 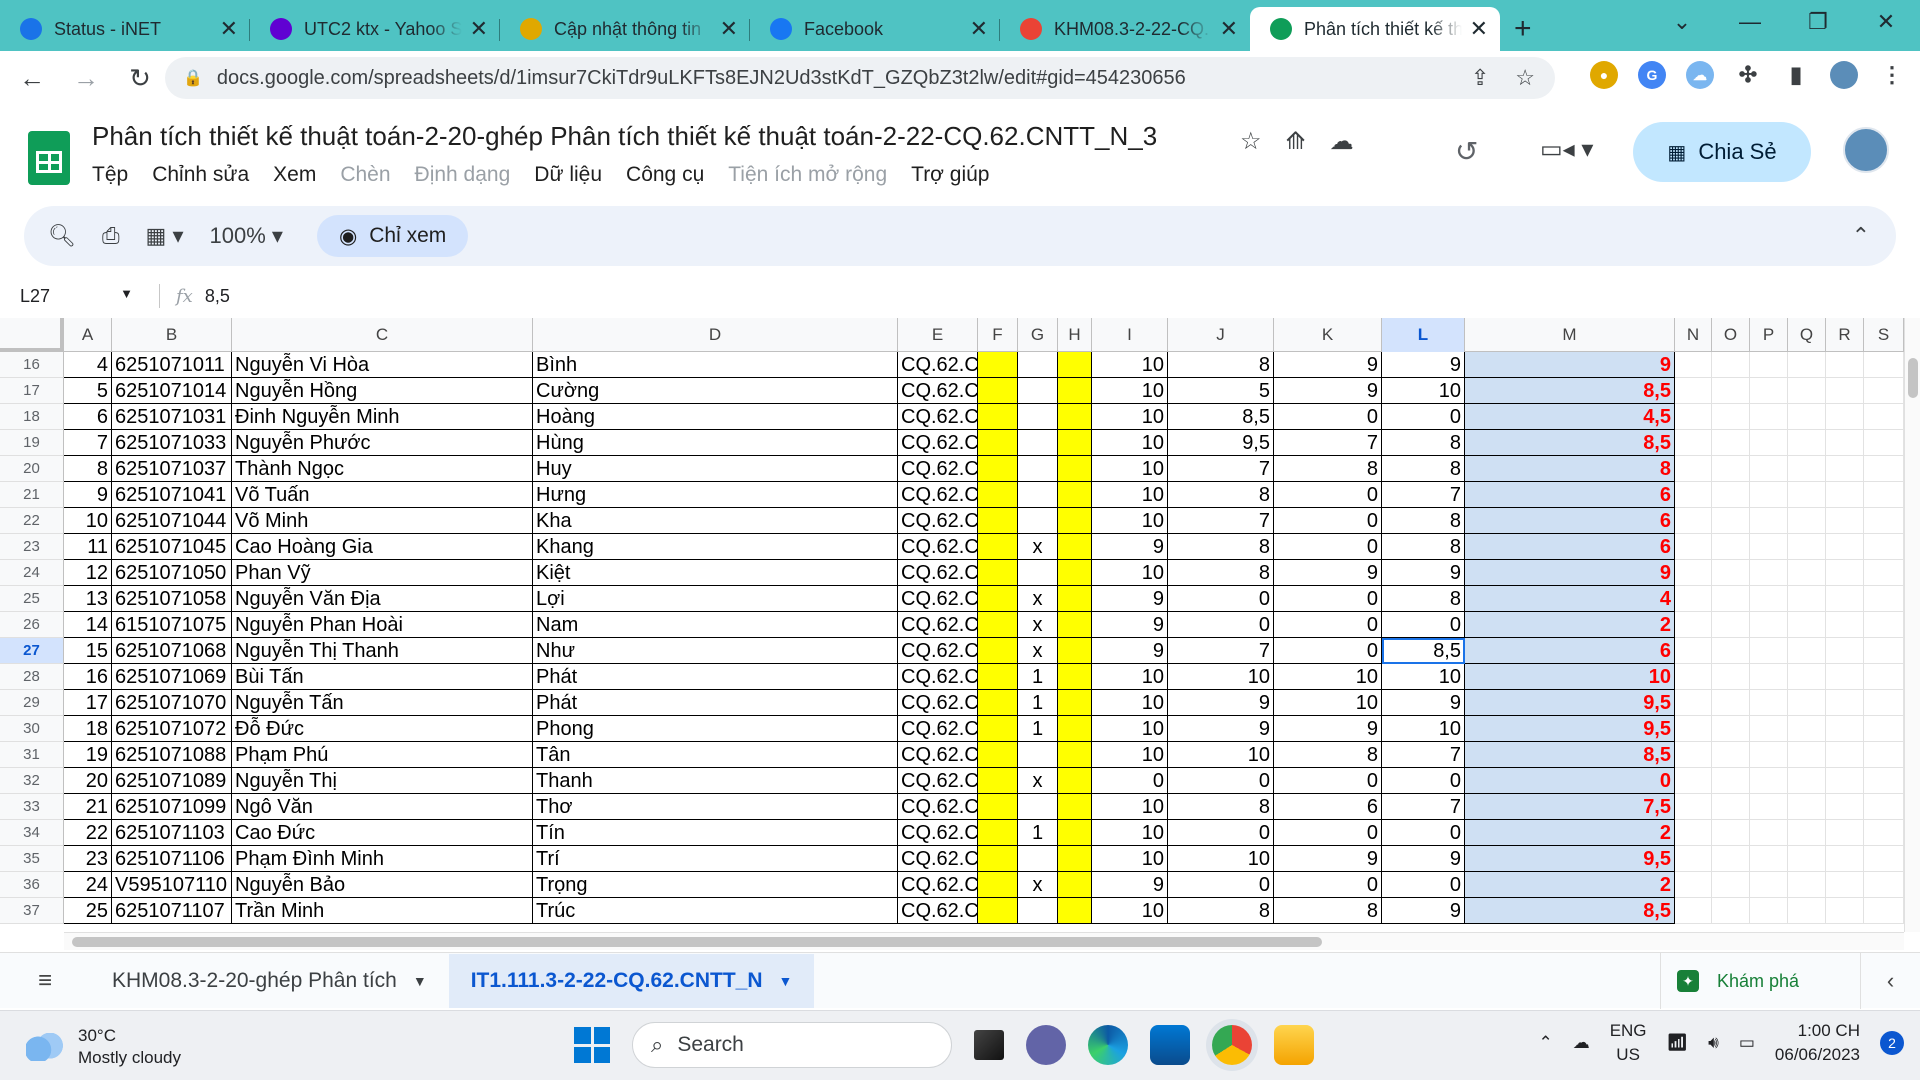 I want to click on cell-d: Thơ, so click(x=715, y=807).